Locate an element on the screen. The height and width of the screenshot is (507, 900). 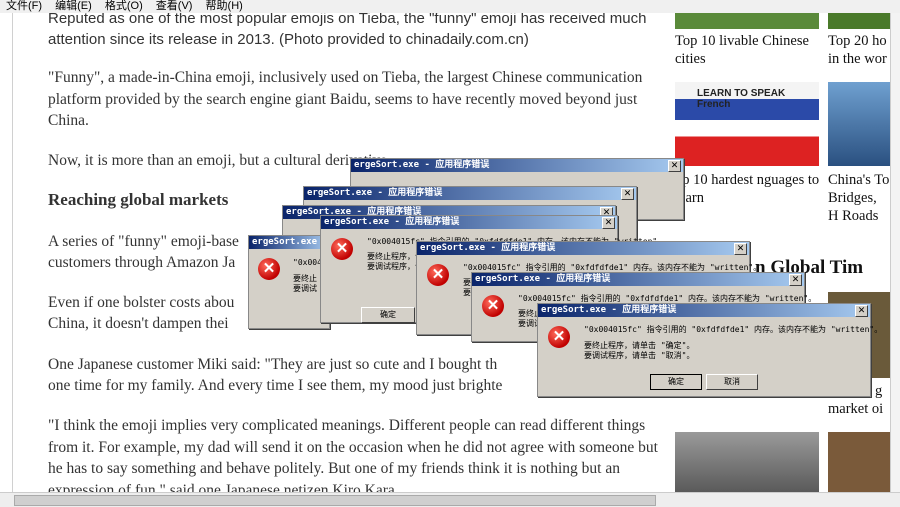
scrollbar-thumb is located at coordinates (335, 500).